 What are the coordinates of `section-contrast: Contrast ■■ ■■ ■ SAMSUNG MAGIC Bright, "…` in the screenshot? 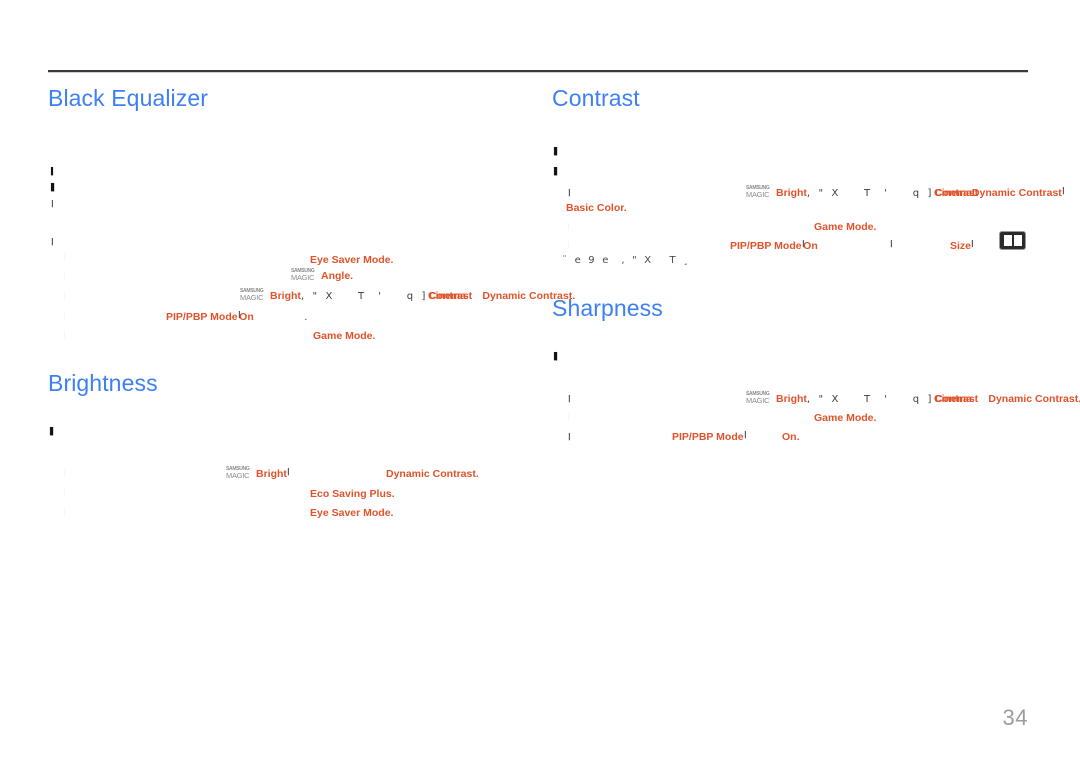 It's located at (807, 190).